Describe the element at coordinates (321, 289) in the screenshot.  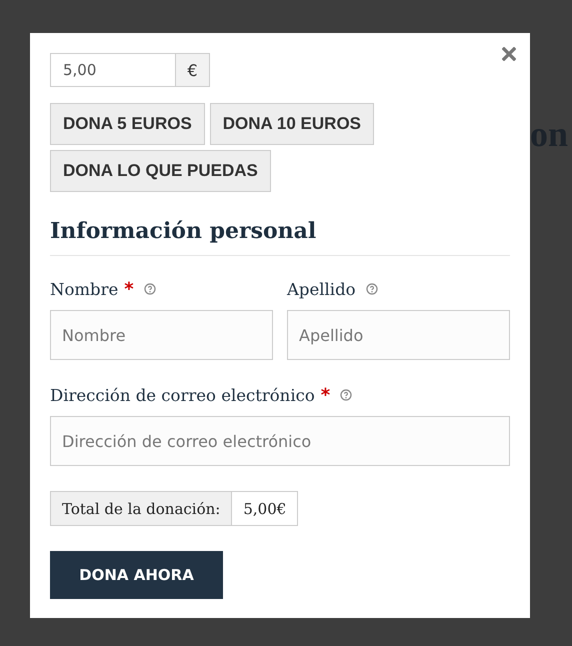
I see `field-label: Apellido` at that location.